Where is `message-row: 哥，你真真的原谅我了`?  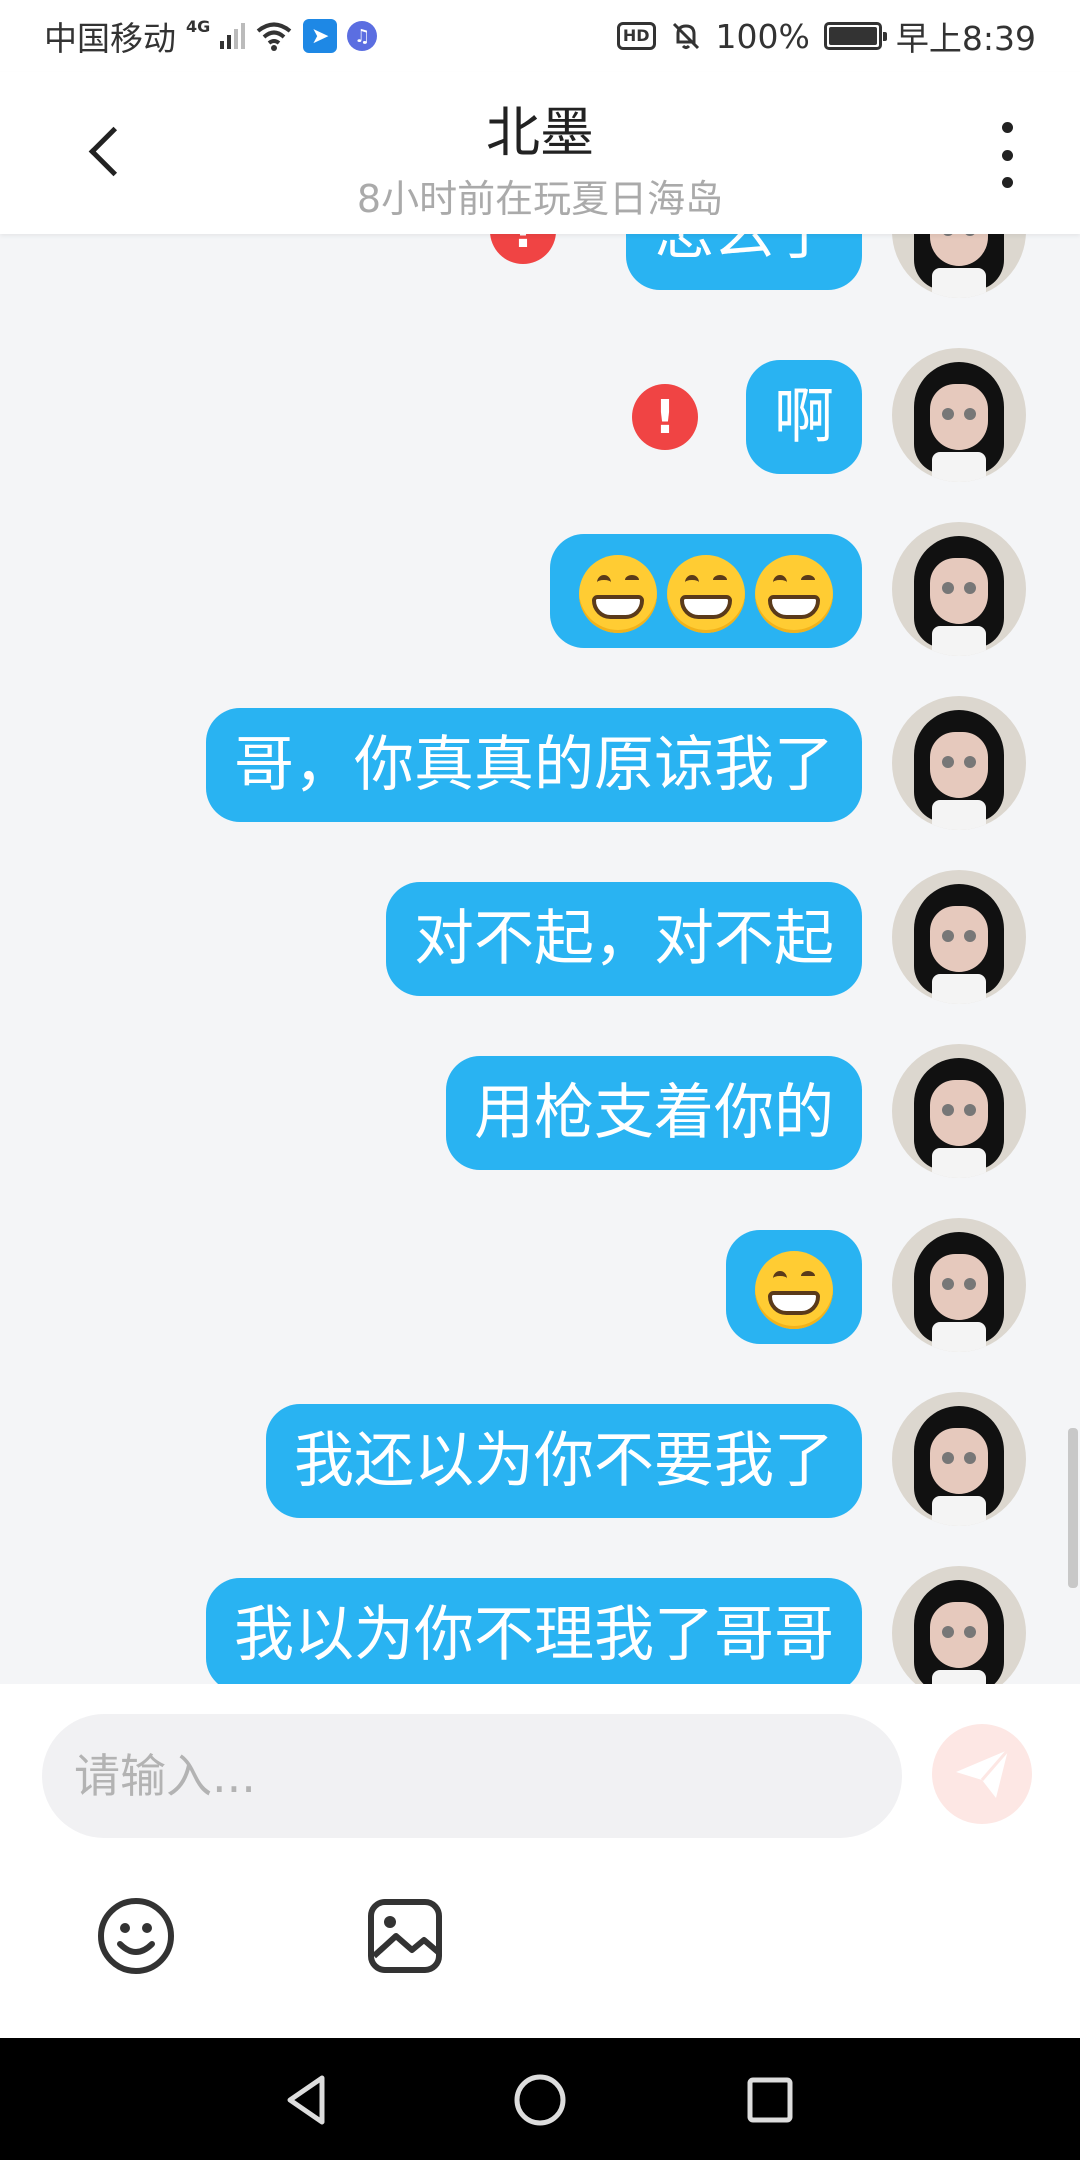
message-row: 哥，你真真的原谅我了 is located at coordinates (540, 766).